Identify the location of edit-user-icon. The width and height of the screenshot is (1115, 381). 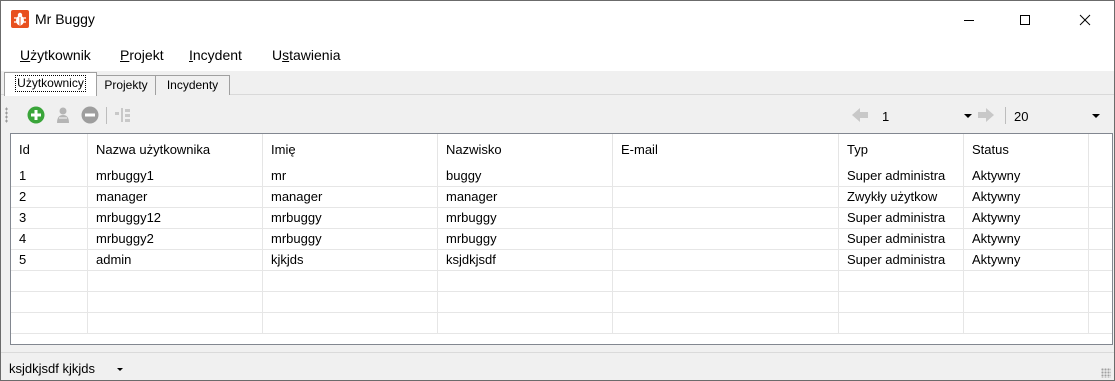
(63, 115).